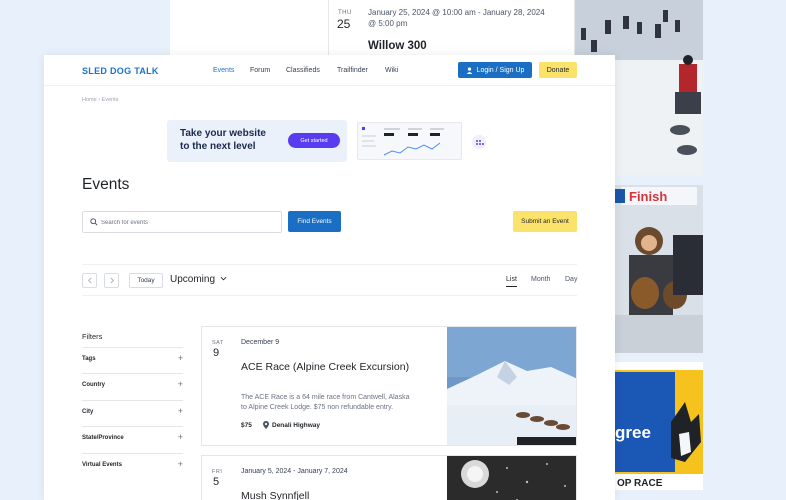  I want to click on chevron-right-icon, so click(111, 280).